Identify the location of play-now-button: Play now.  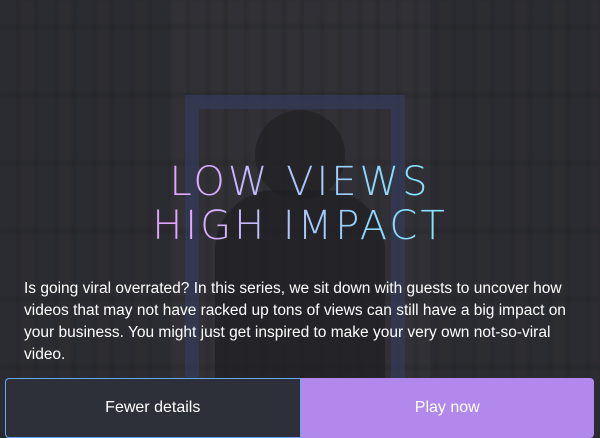
(447, 408).